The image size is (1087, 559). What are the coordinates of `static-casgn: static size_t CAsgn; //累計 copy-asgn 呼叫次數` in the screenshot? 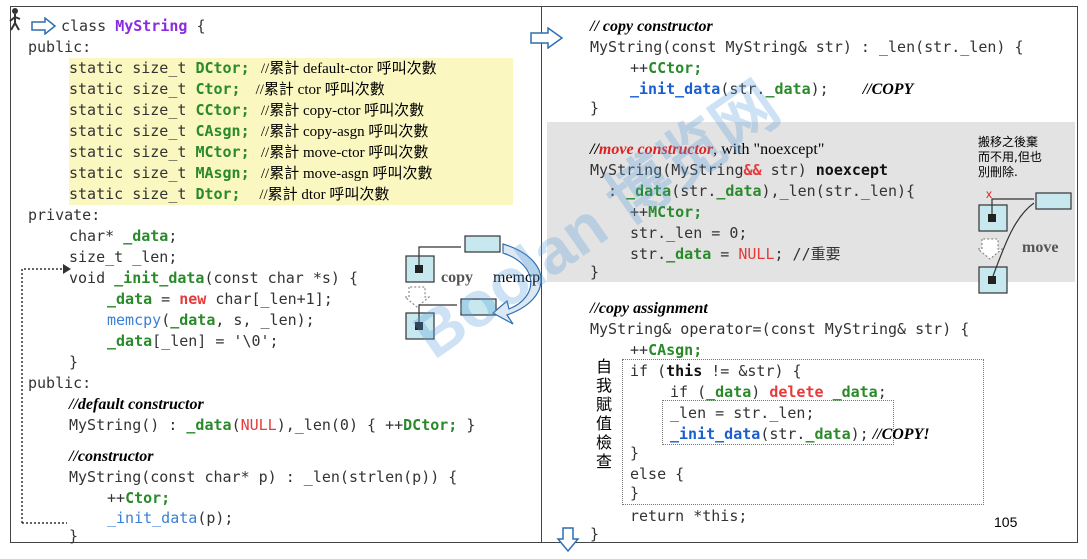 It's located at (249, 131).